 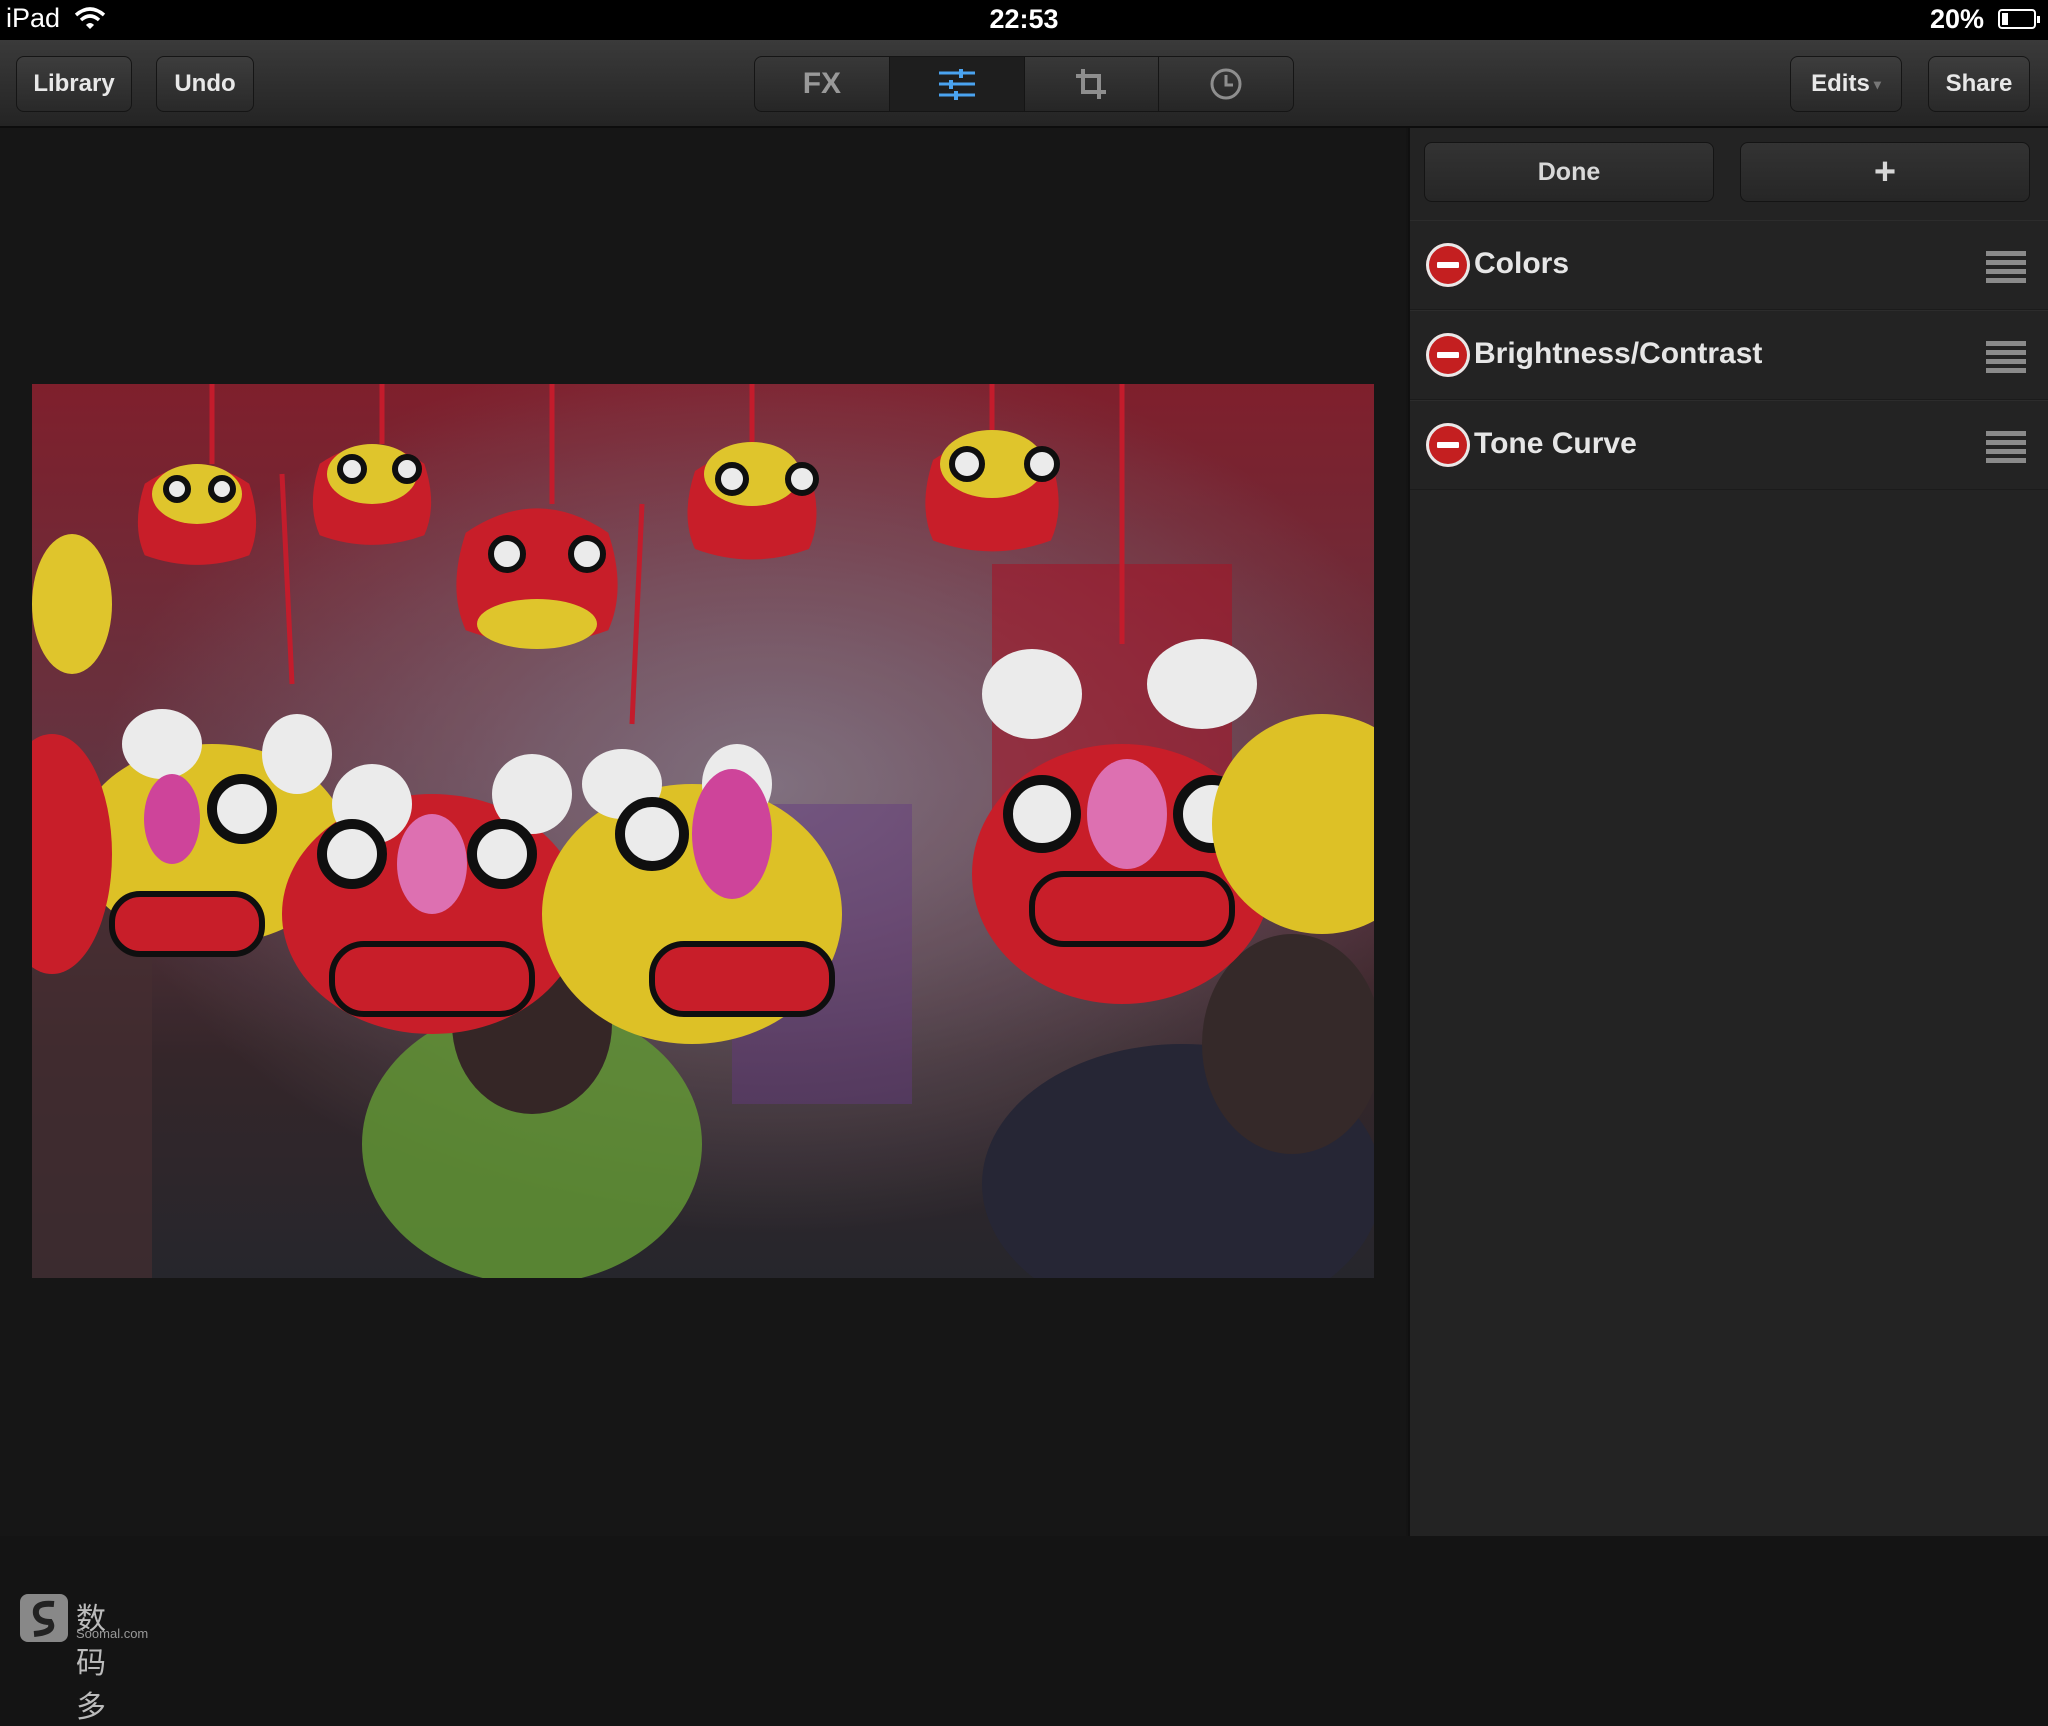 I want to click on soomal-logo-icon, so click(x=44, y=1618).